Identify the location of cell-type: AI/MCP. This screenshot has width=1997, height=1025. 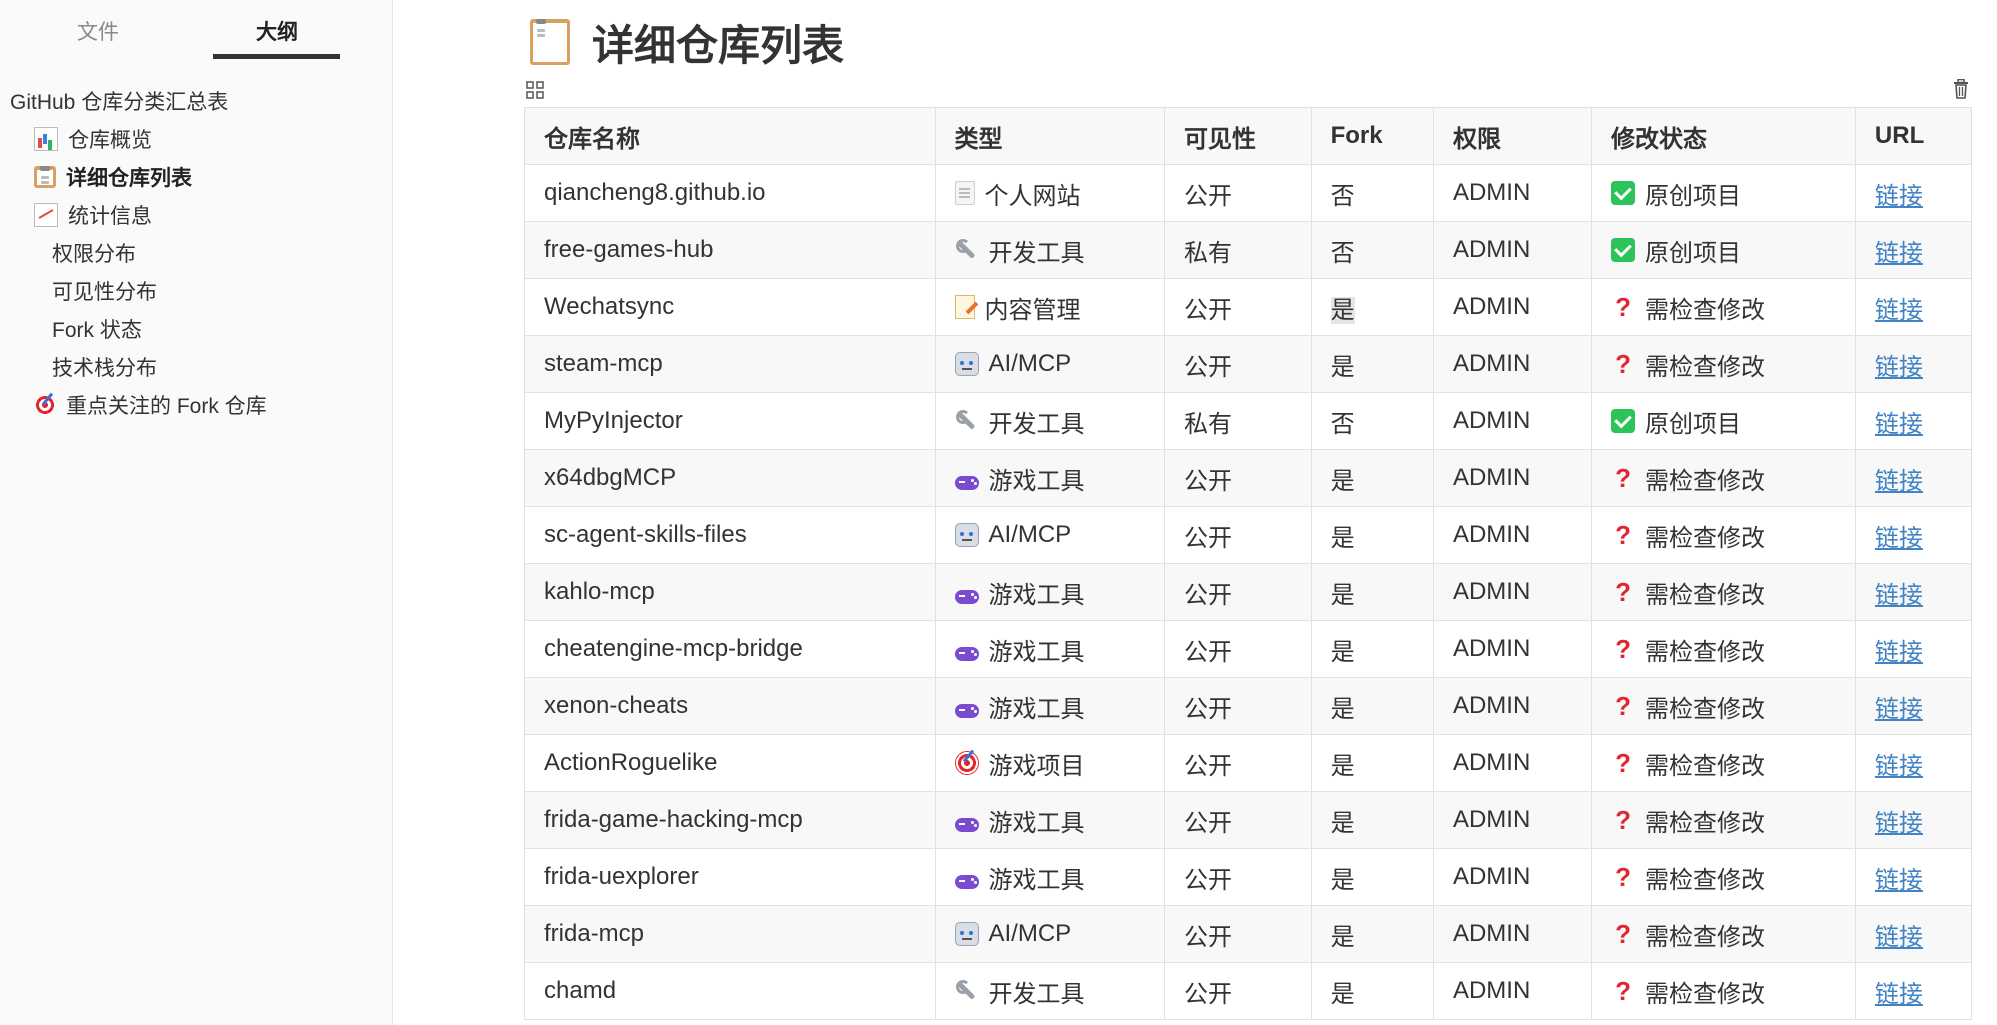
(1049, 364).